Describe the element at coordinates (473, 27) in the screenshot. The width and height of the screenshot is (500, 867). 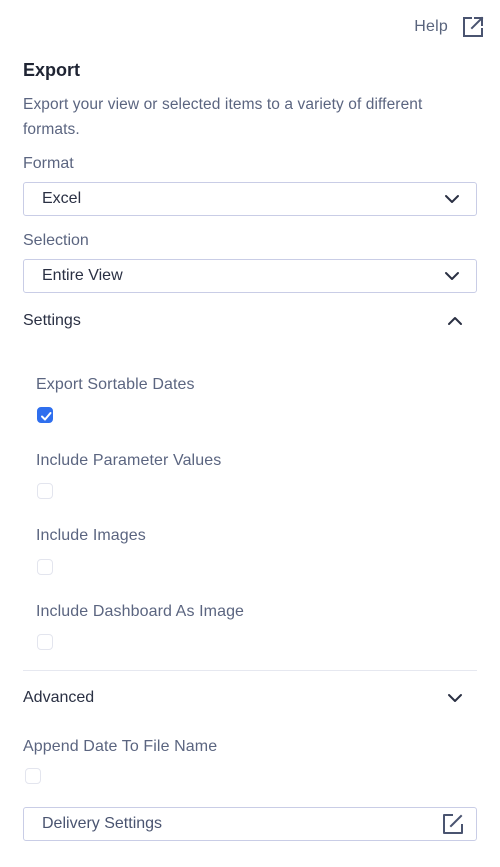
I see `external-link-icon` at that location.